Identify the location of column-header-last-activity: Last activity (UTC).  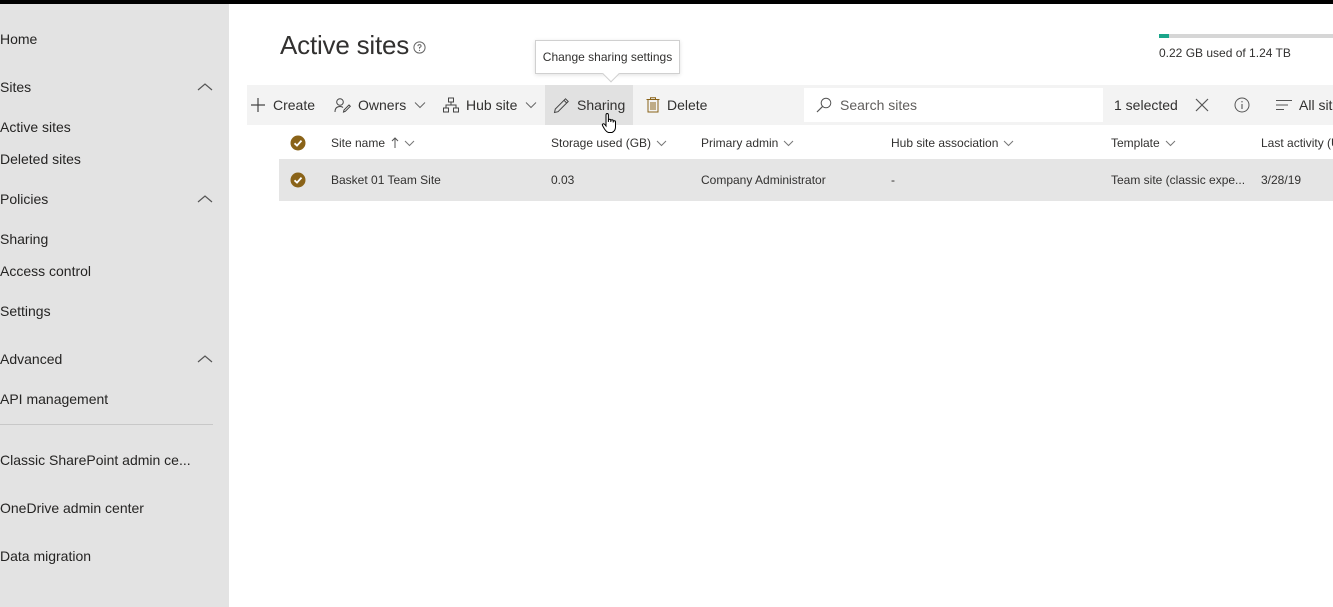
(1297, 143).